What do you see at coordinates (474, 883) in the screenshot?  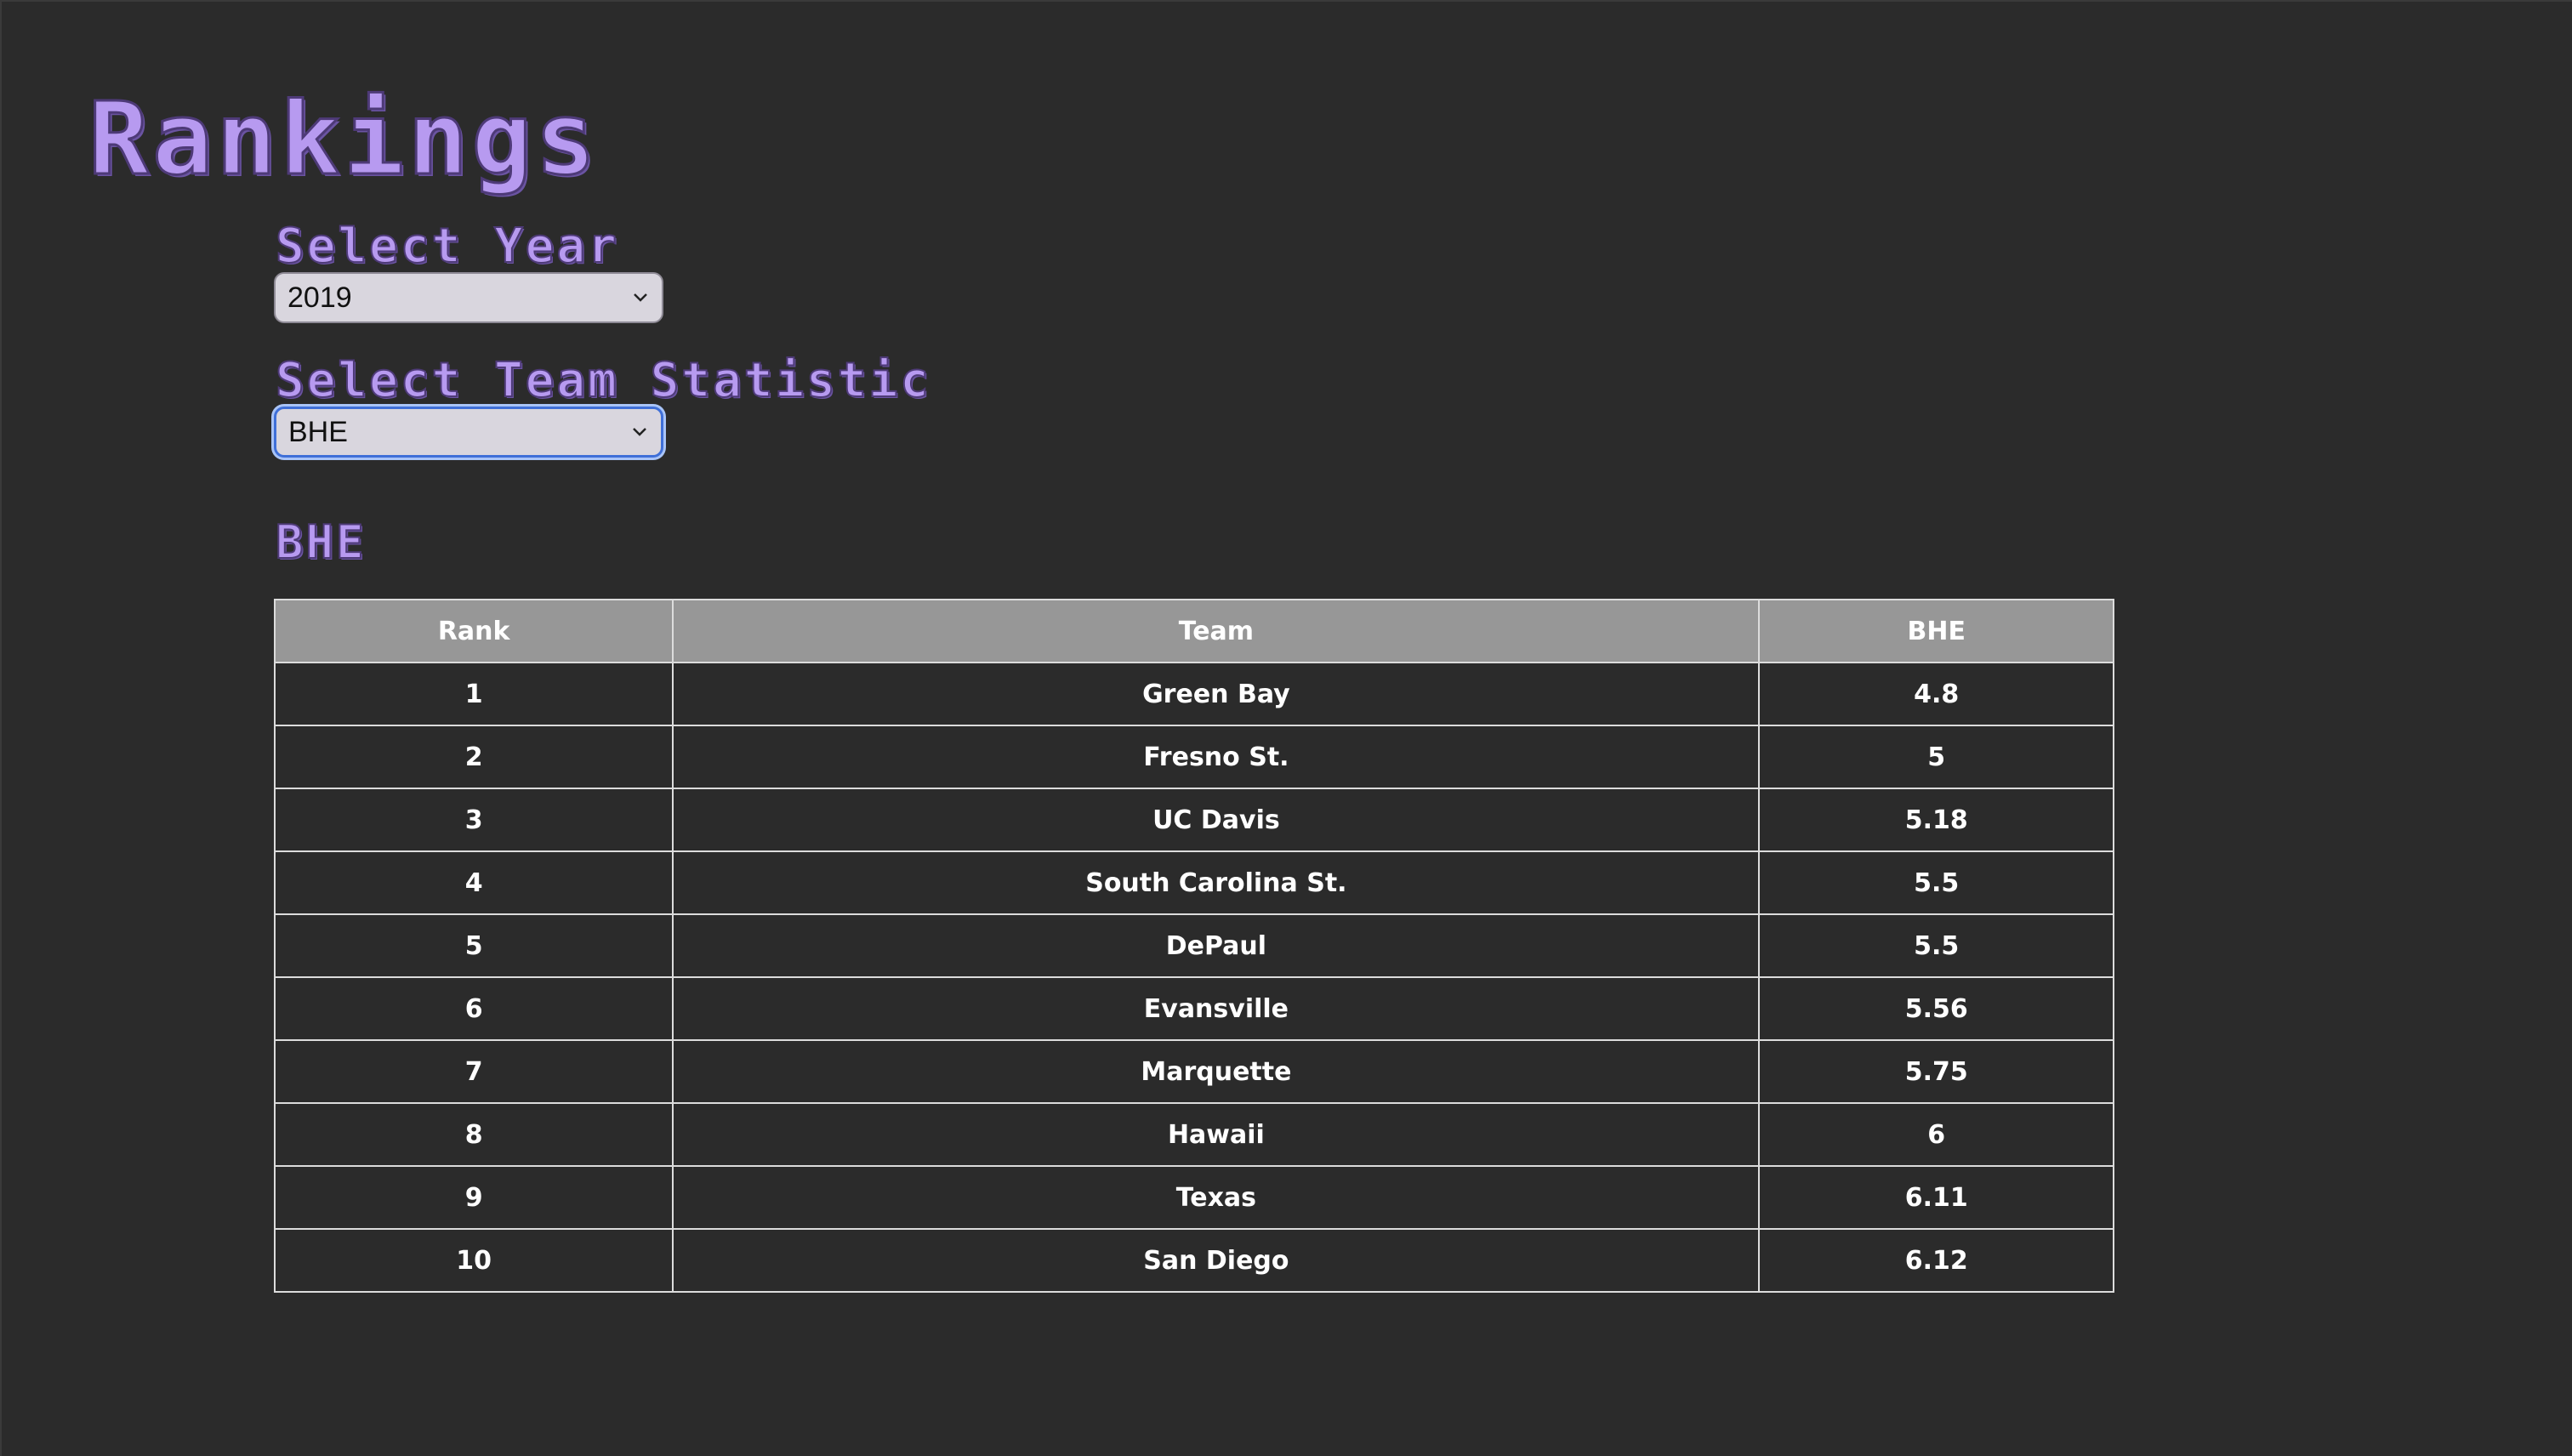 I see `rank-cell: 4` at bounding box center [474, 883].